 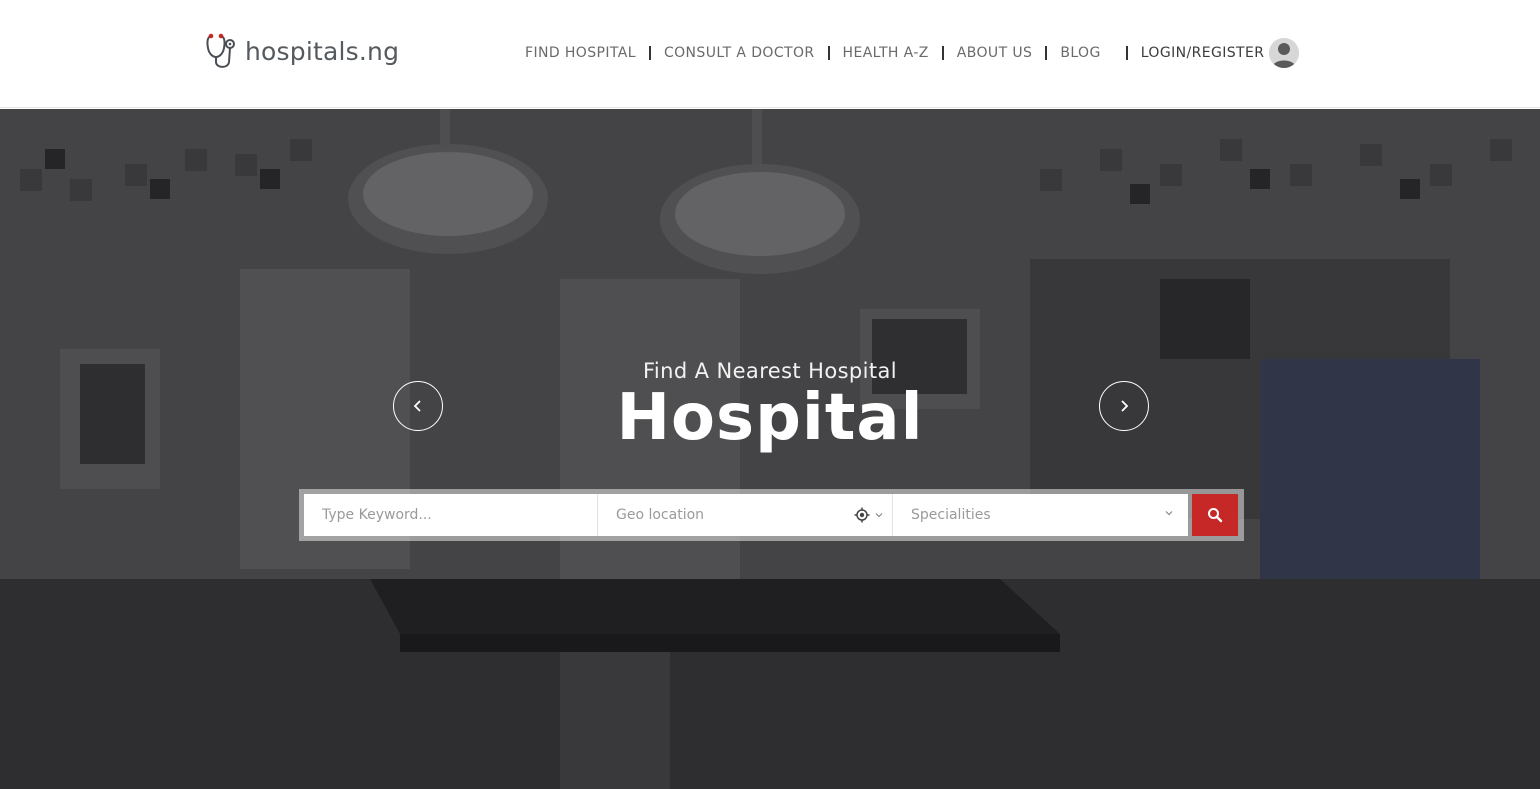 I want to click on specialities-input, so click(x=1040, y=515).